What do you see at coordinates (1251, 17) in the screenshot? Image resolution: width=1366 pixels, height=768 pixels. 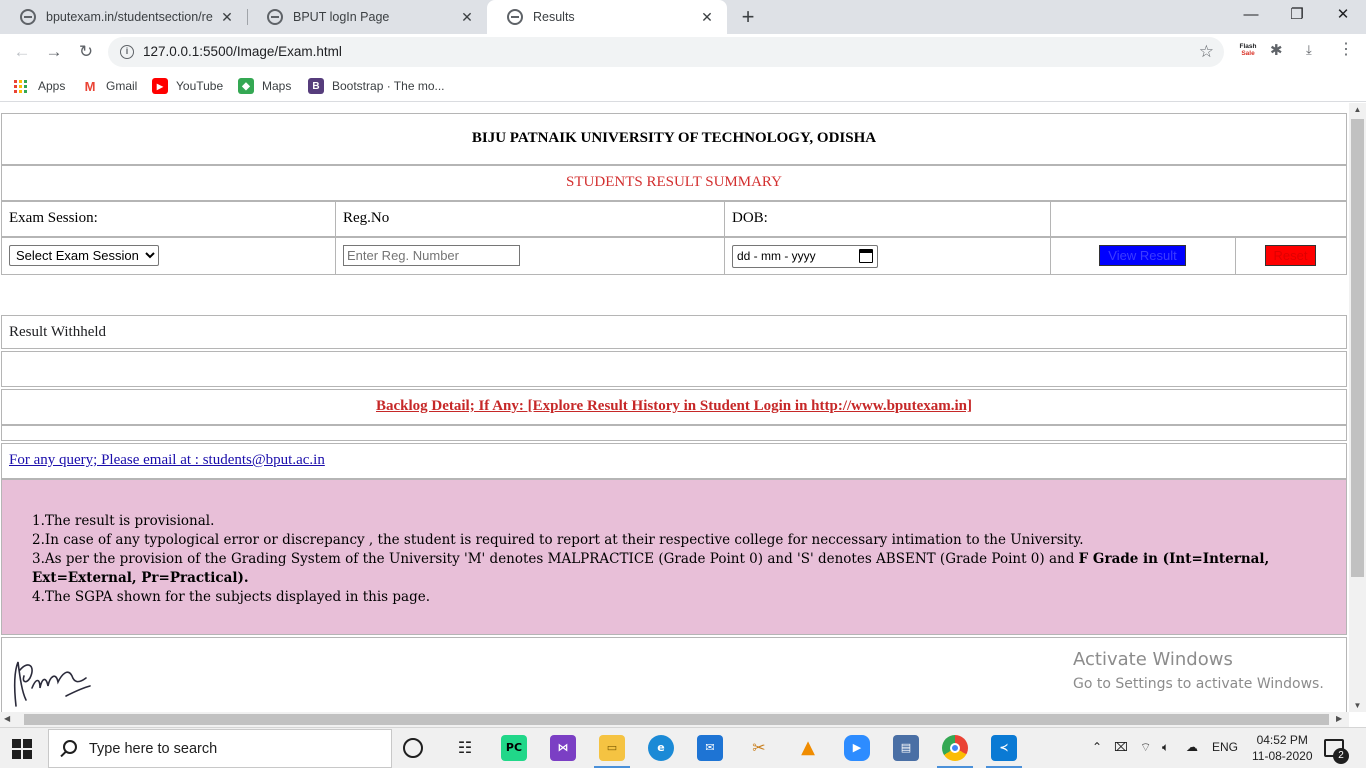 I see `minimize-button: —` at bounding box center [1251, 17].